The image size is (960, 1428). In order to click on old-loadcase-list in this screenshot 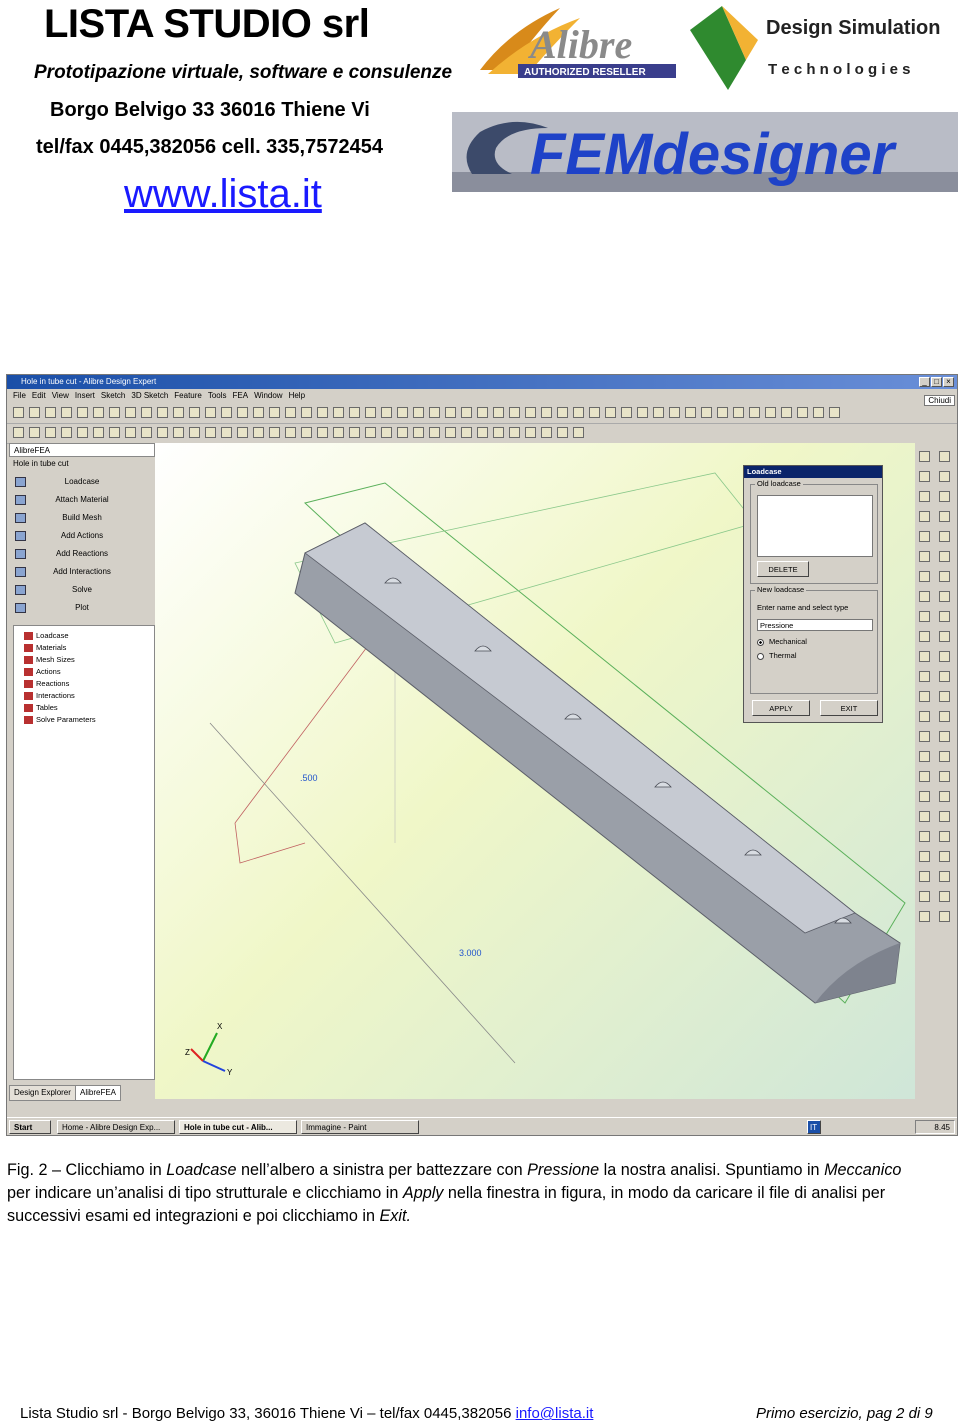, I will do `click(815, 526)`.